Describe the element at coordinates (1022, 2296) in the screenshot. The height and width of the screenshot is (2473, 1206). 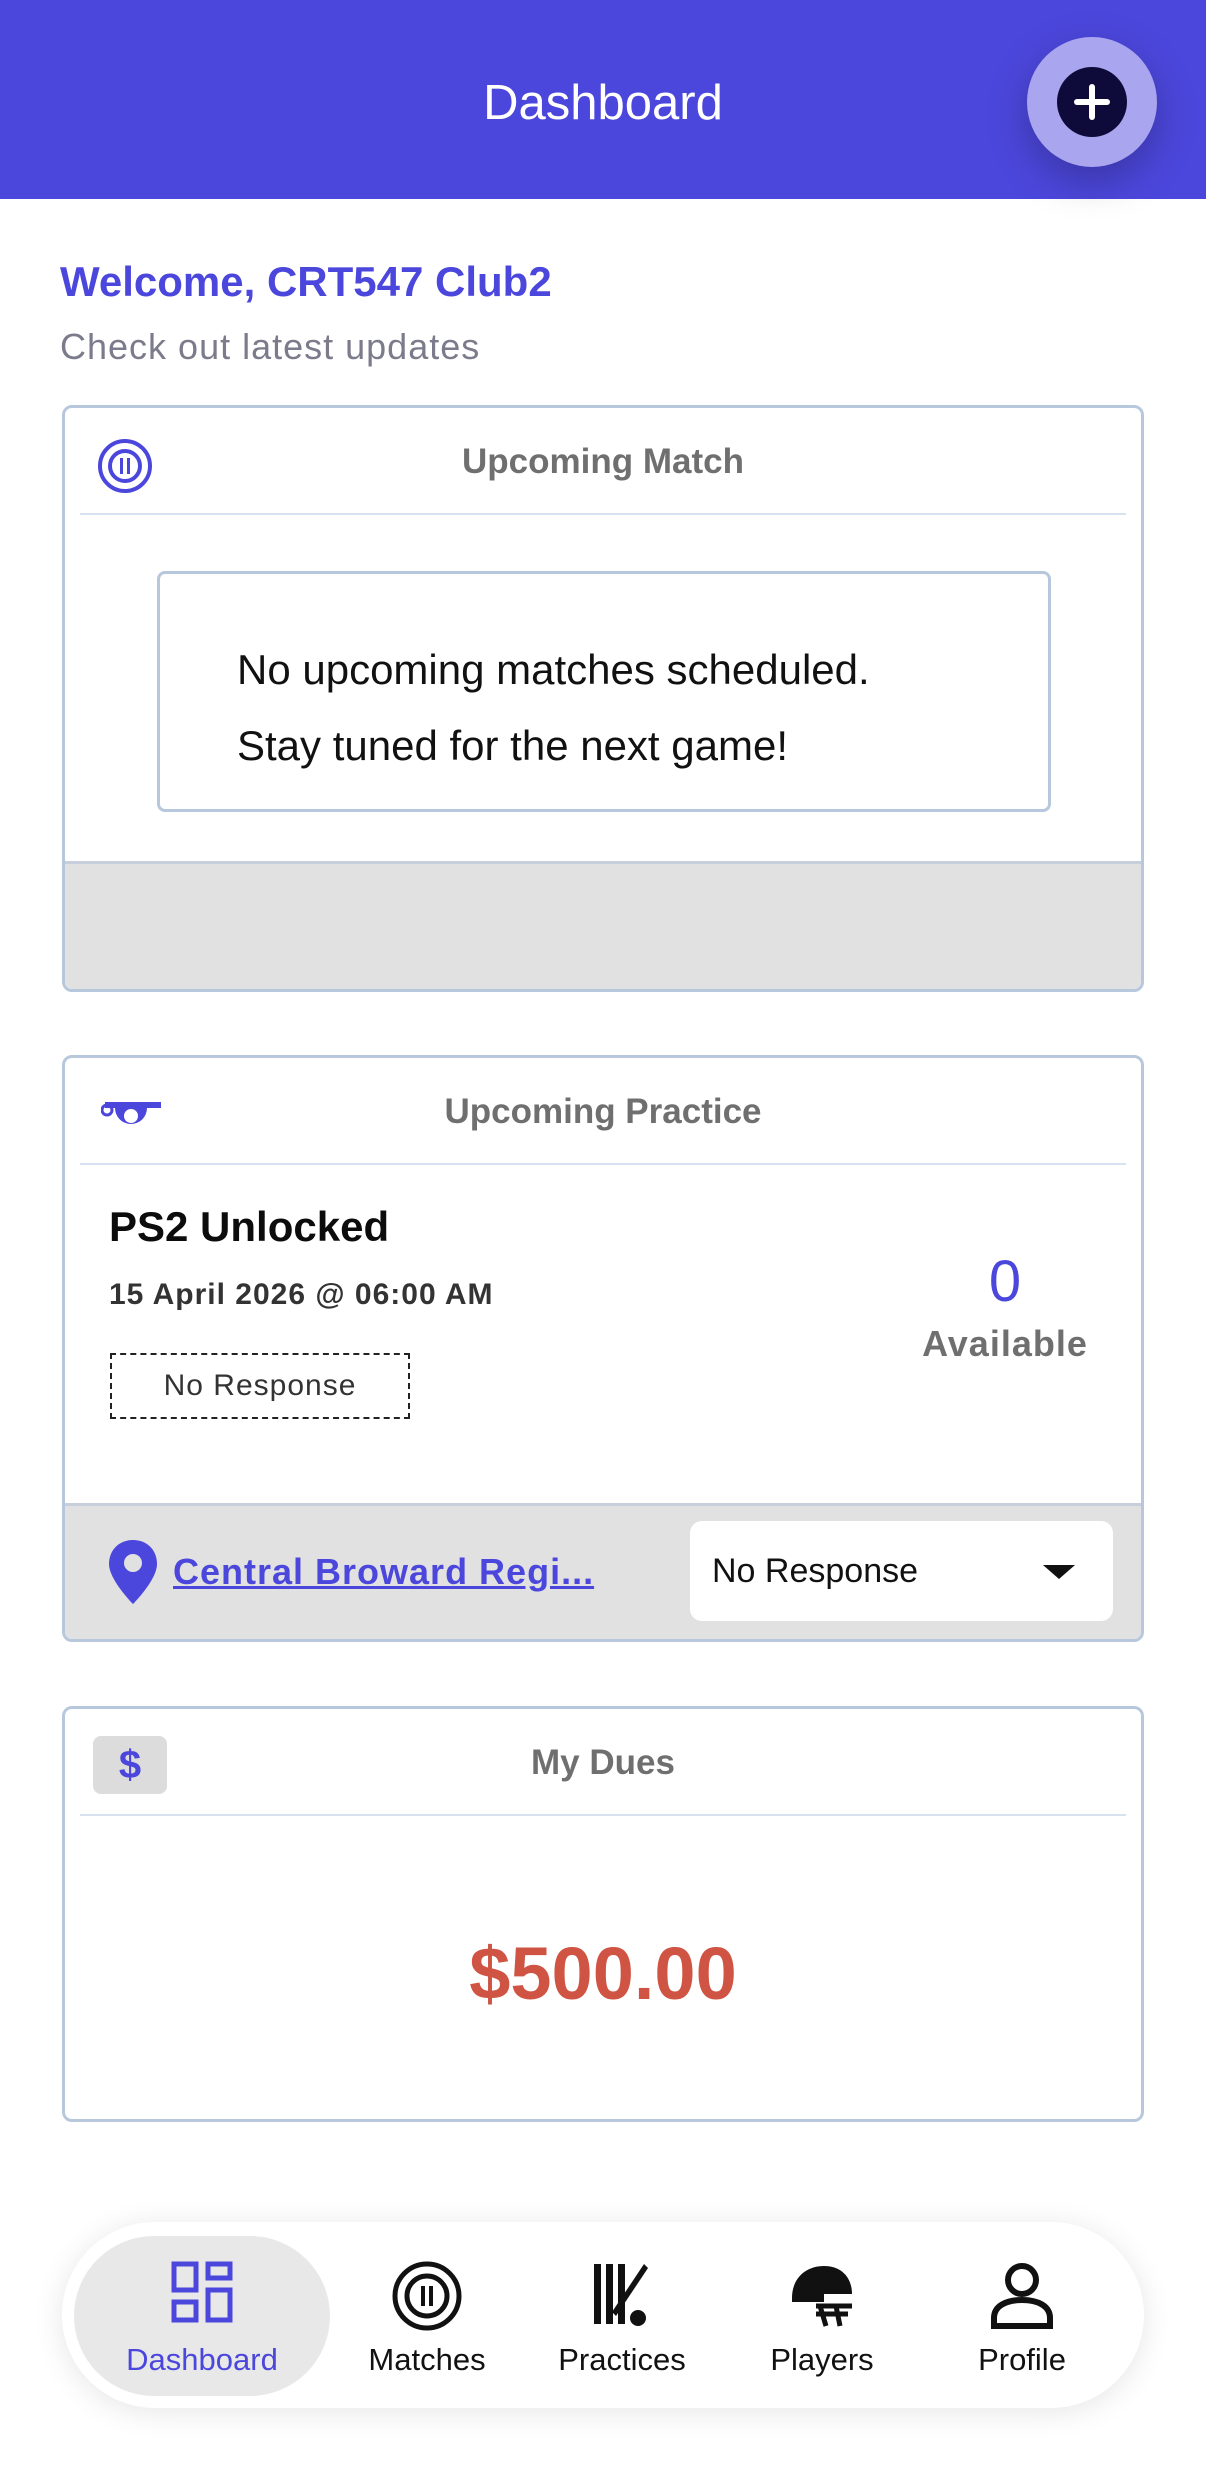
I see `person-icon` at that location.